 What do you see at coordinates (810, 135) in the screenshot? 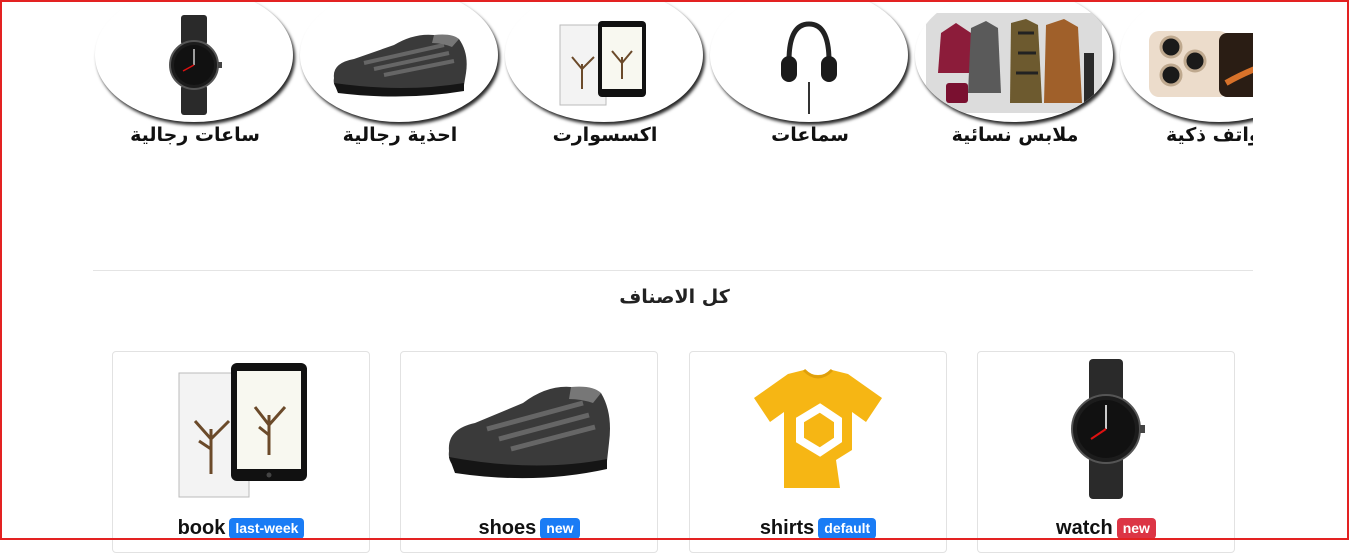
I see `category-label: سماعات` at bounding box center [810, 135].